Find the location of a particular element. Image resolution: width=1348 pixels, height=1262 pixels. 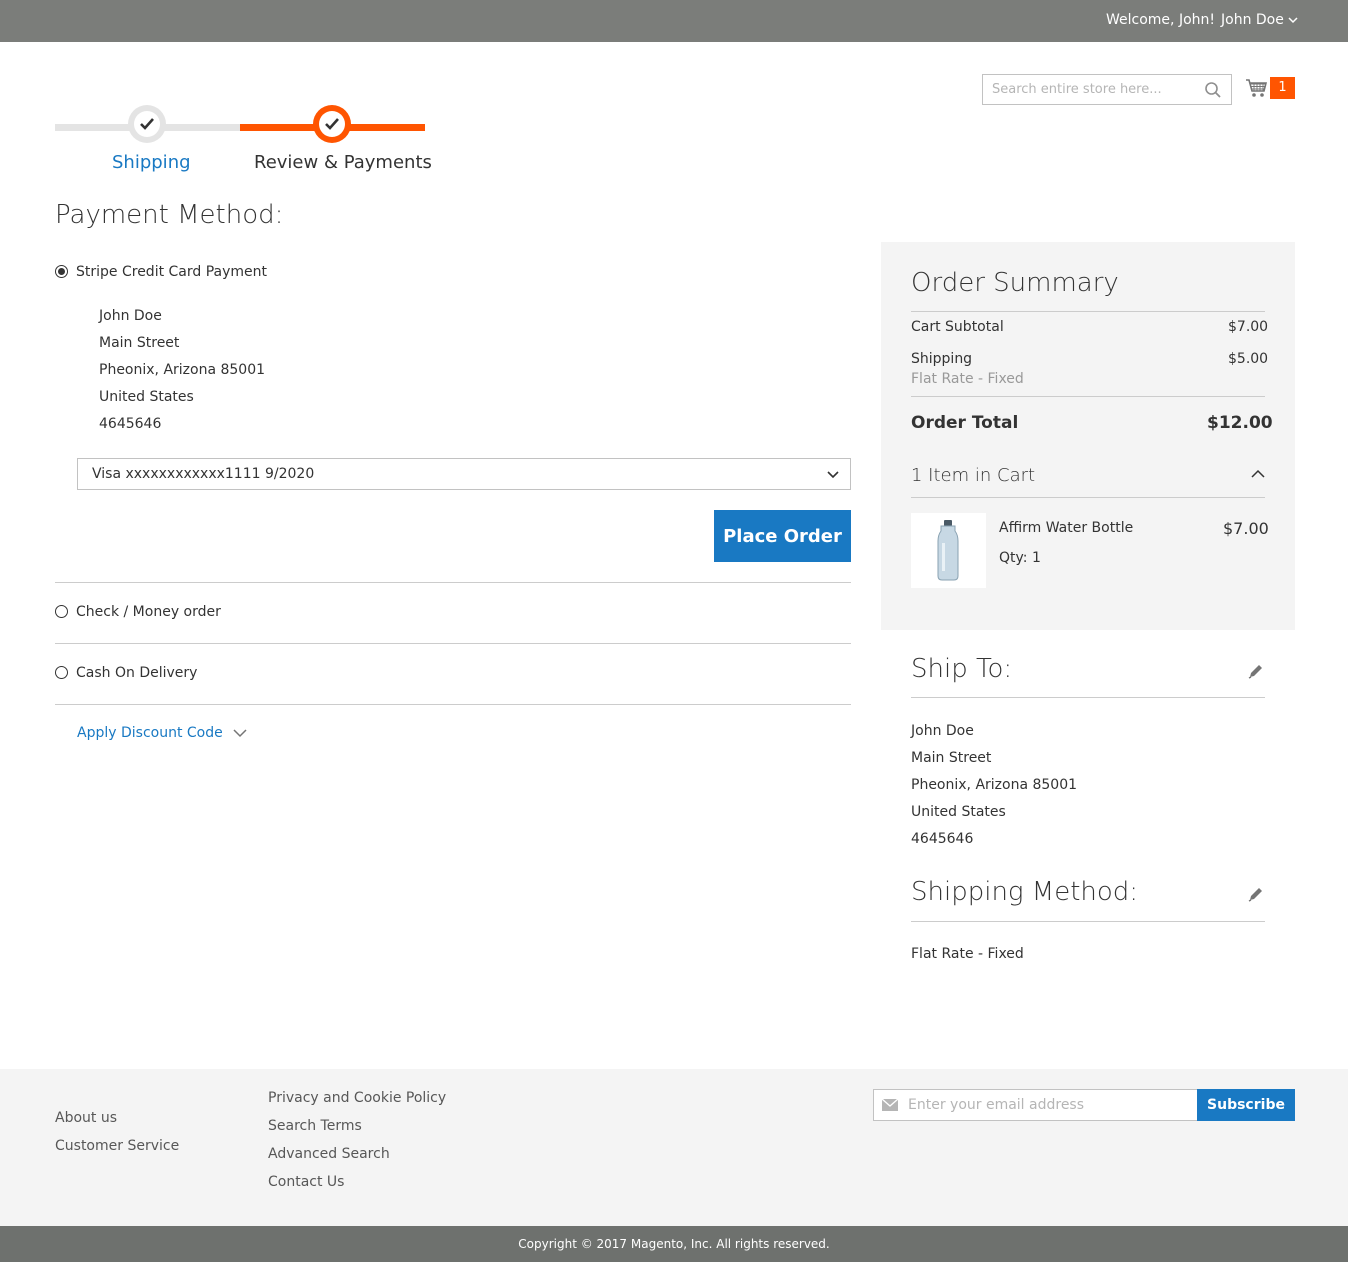

payment-method-title: Payment Method: is located at coordinates (169, 215).